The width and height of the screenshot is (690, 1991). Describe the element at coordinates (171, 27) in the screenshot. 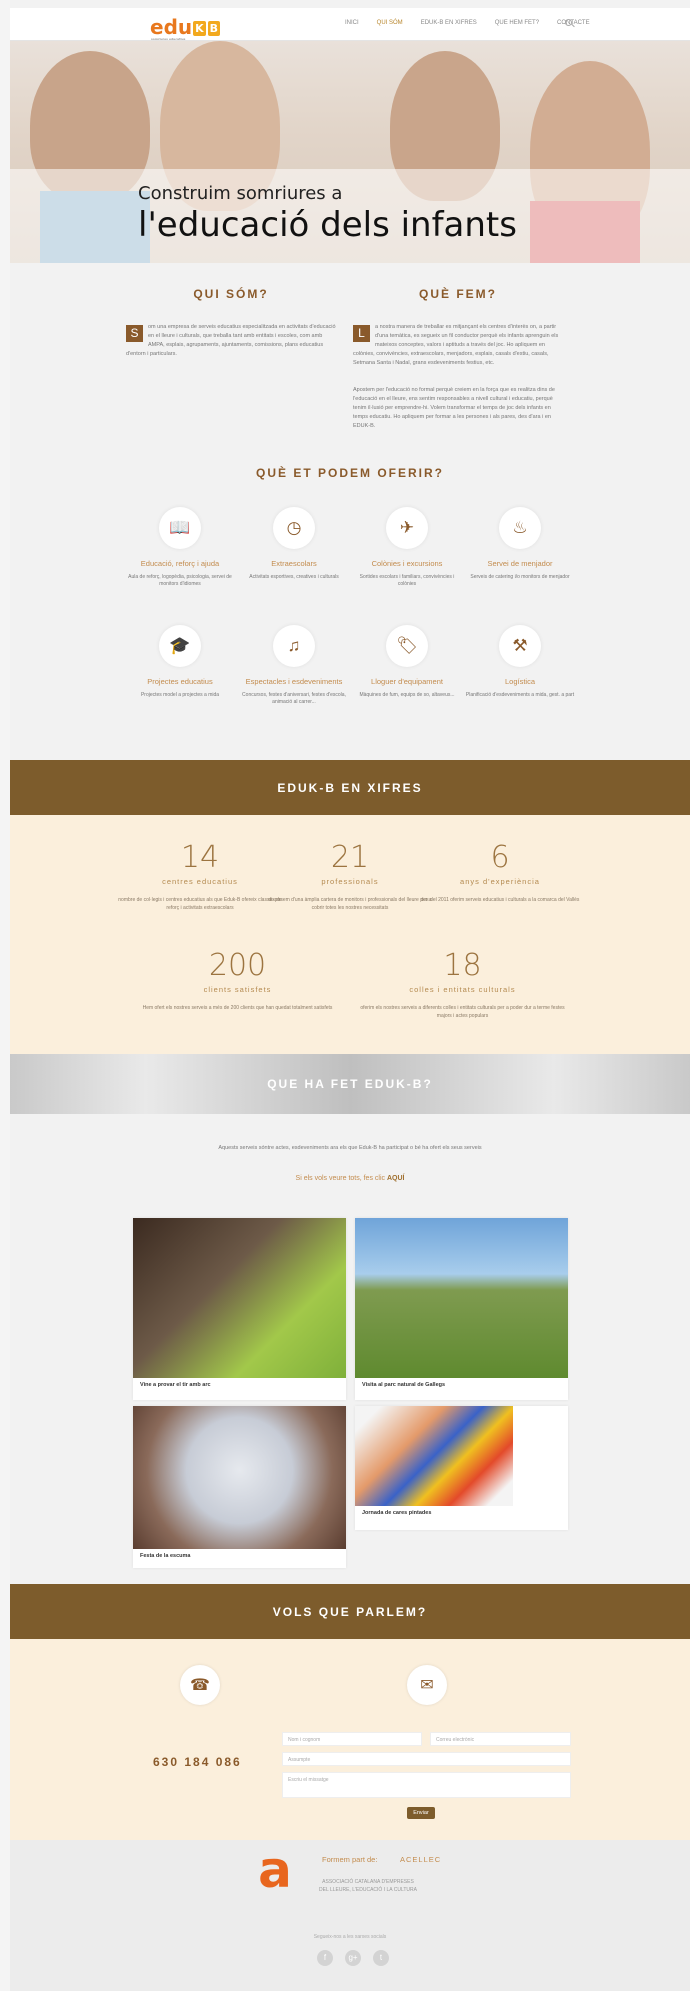

I see `logo-text: edu` at that location.